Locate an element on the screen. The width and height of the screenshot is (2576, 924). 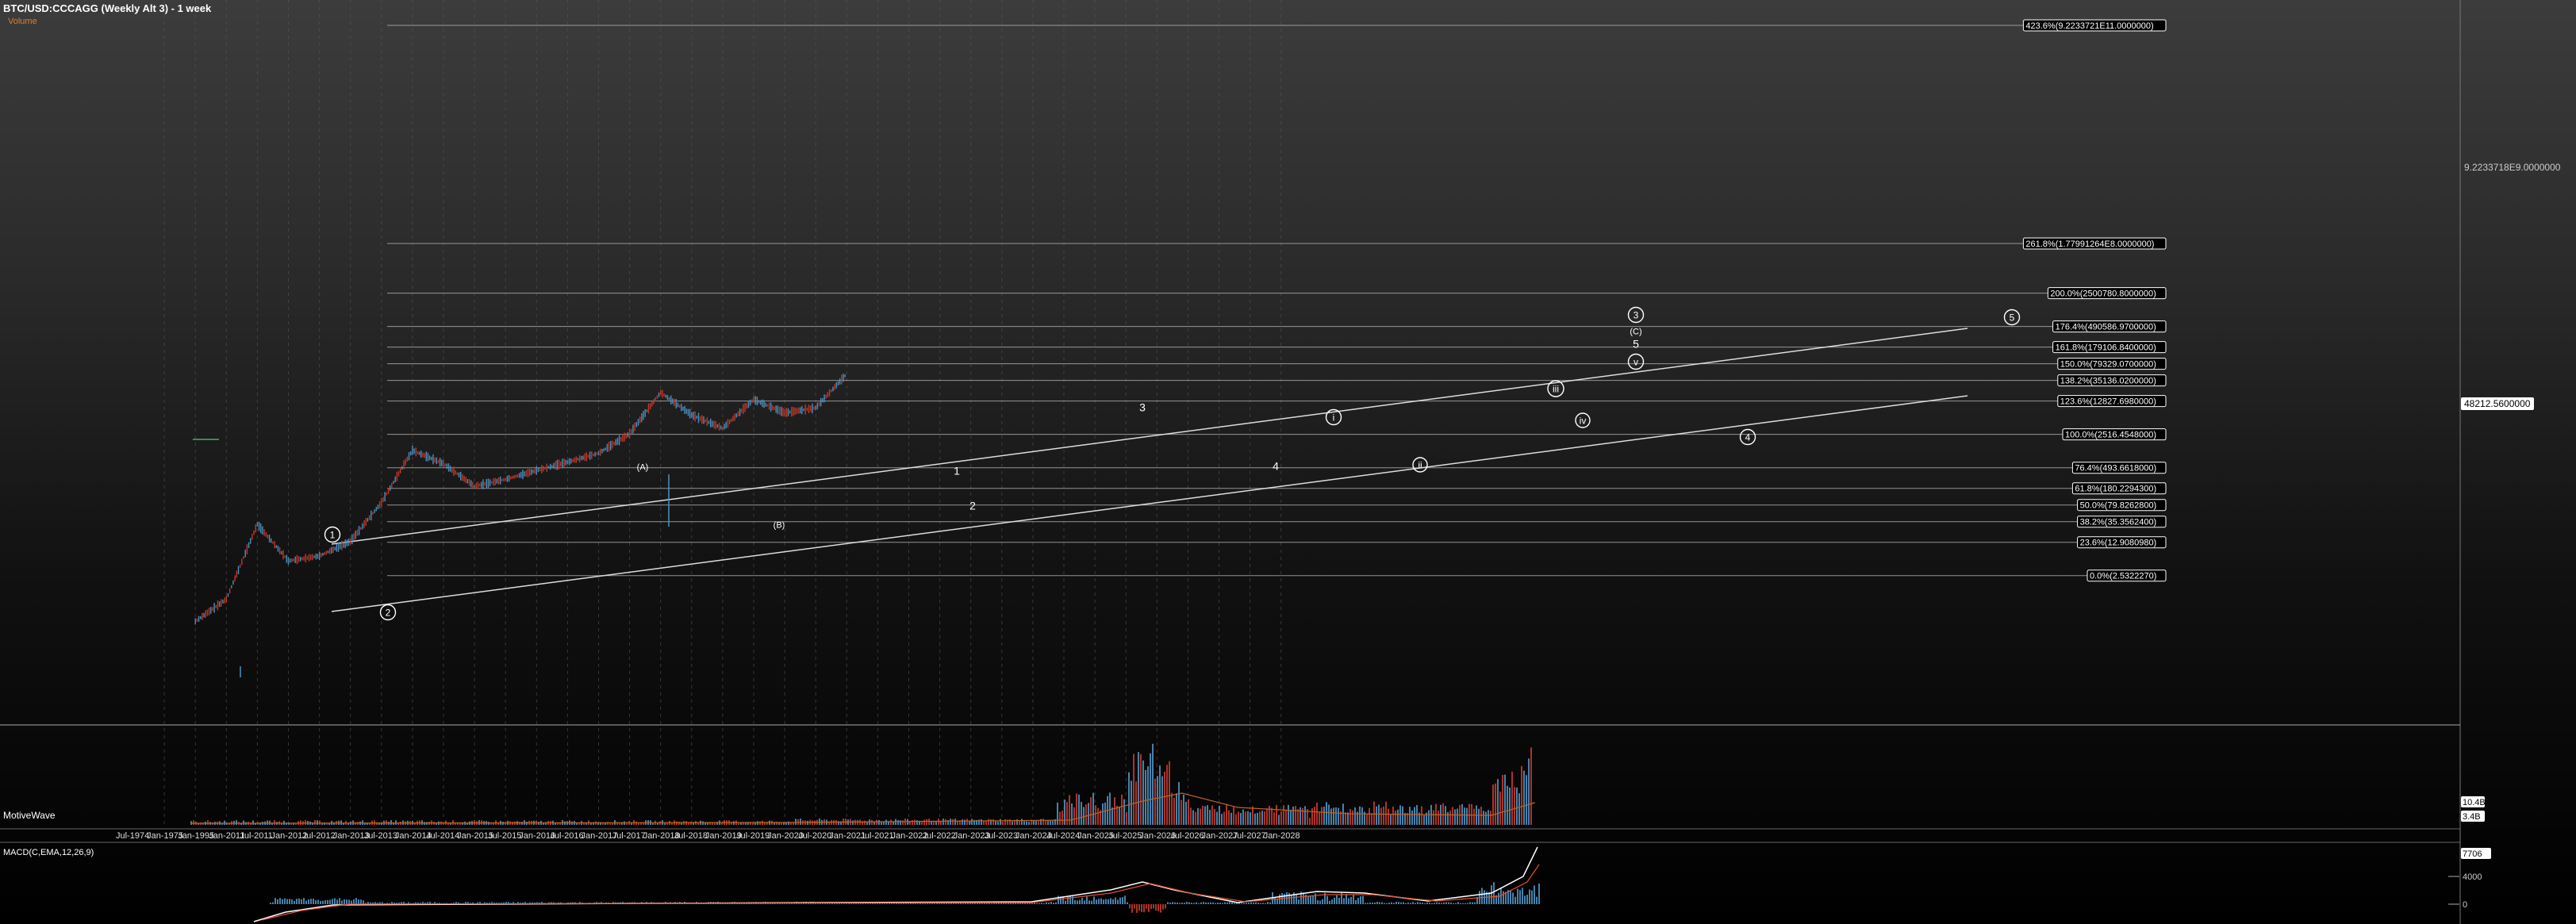
x-tick-label: Jul-2020 is located at coordinates (814, 836).